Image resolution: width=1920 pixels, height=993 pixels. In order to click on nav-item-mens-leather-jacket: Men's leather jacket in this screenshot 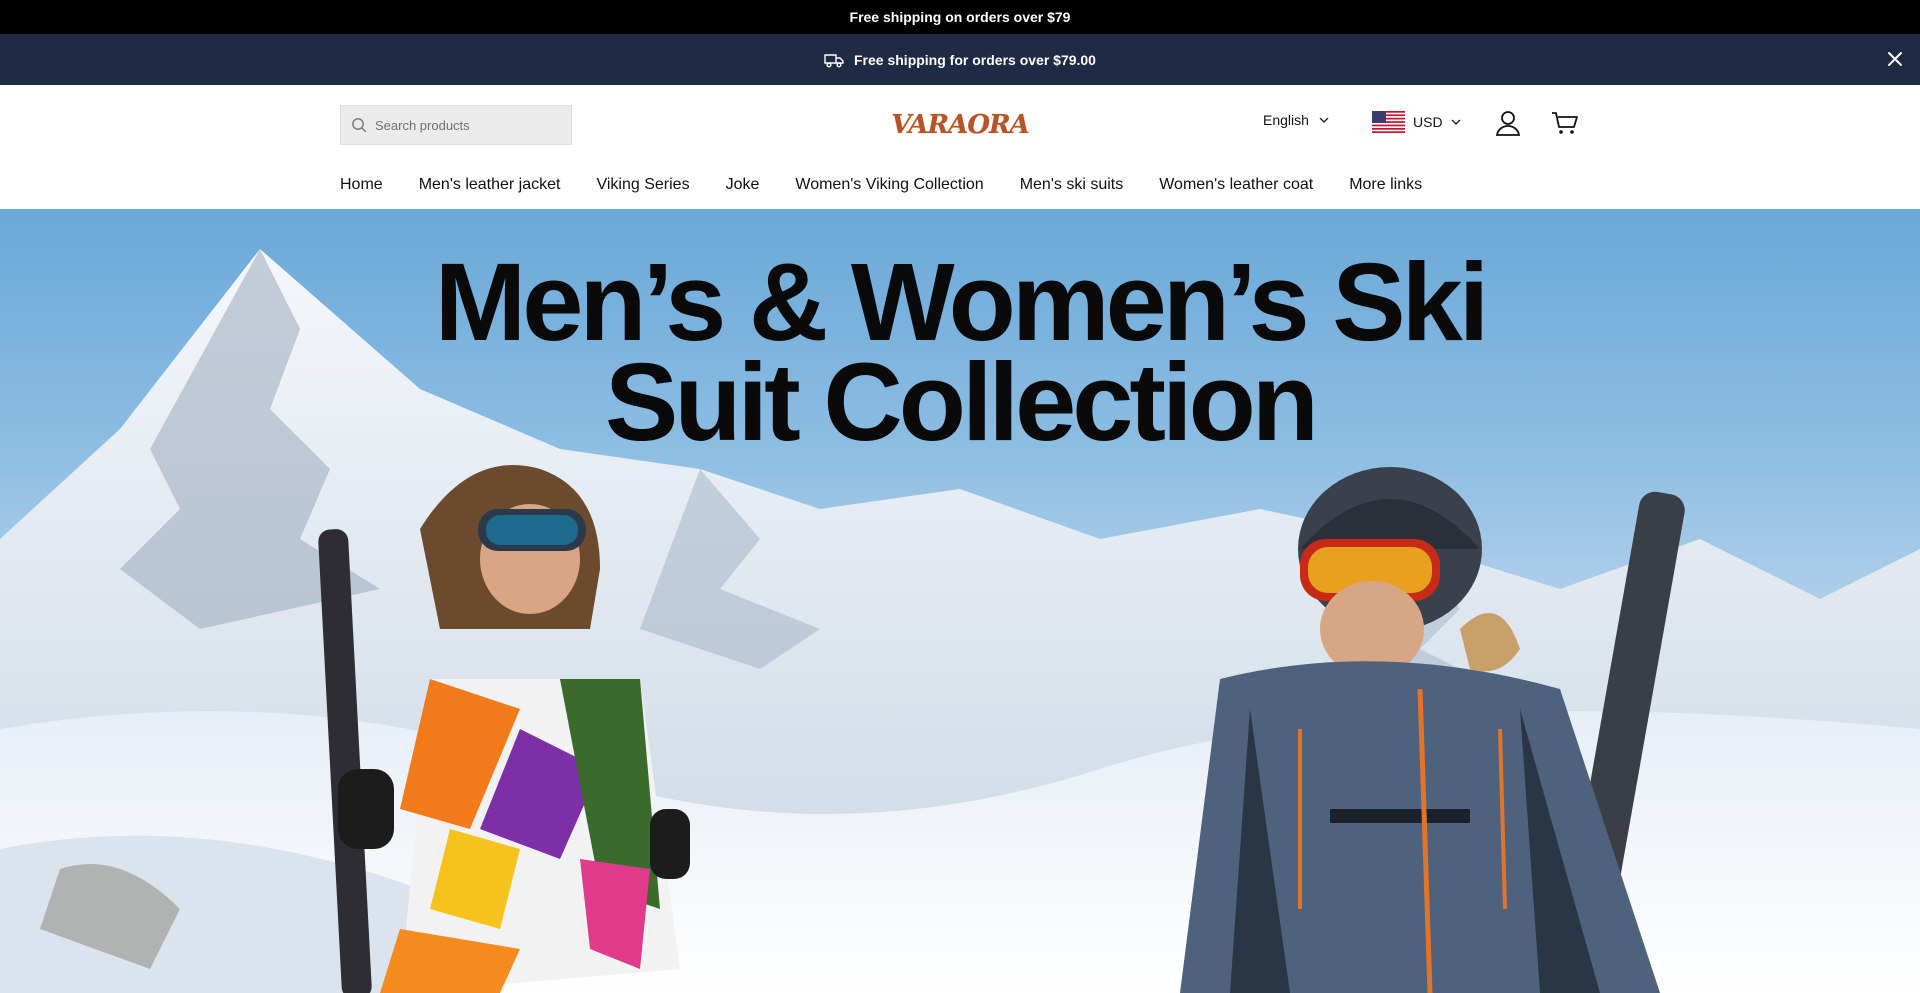, I will do `click(490, 185)`.